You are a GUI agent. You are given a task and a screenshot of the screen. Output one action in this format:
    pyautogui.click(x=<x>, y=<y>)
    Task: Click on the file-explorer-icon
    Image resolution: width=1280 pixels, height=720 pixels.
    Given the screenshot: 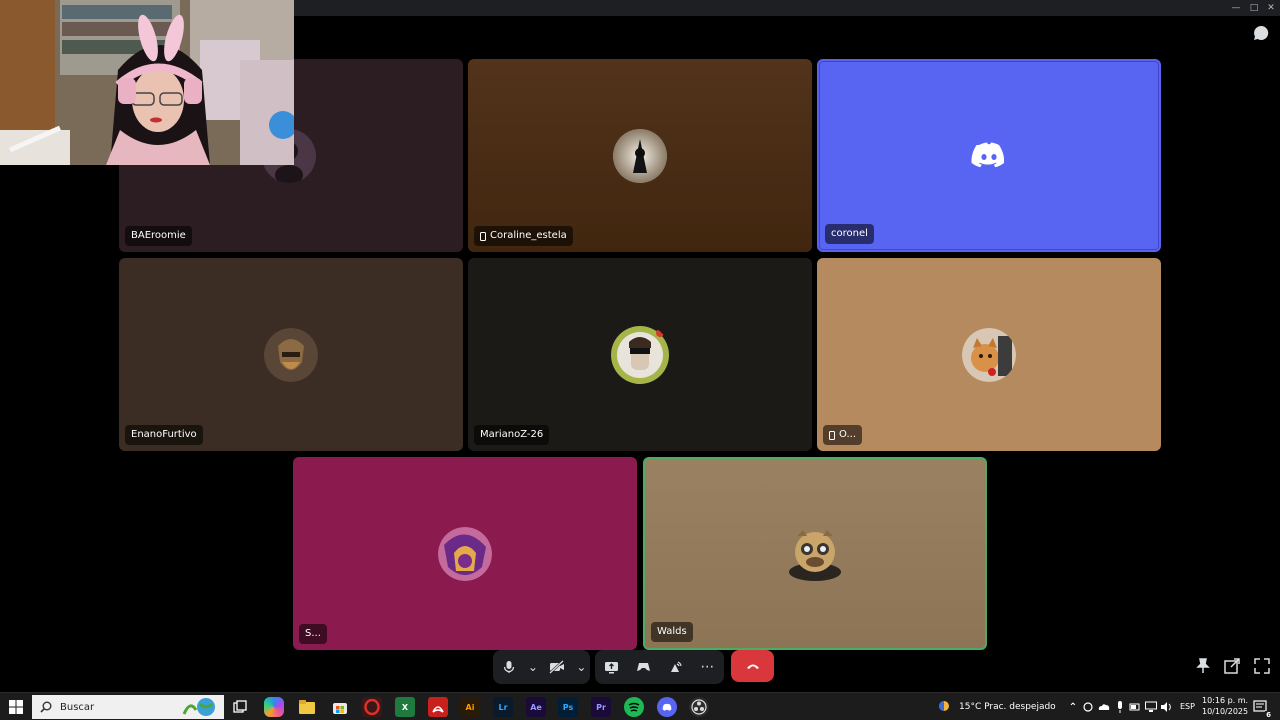 What is the action you would take?
    pyautogui.click(x=307, y=707)
    